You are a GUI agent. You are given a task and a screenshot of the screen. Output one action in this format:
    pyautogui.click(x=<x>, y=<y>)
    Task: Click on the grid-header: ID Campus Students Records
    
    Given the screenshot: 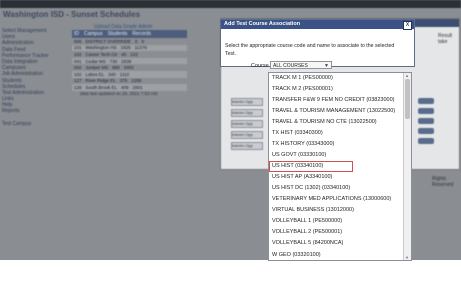 What is the action you would take?
    pyautogui.click(x=129, y=34)
    